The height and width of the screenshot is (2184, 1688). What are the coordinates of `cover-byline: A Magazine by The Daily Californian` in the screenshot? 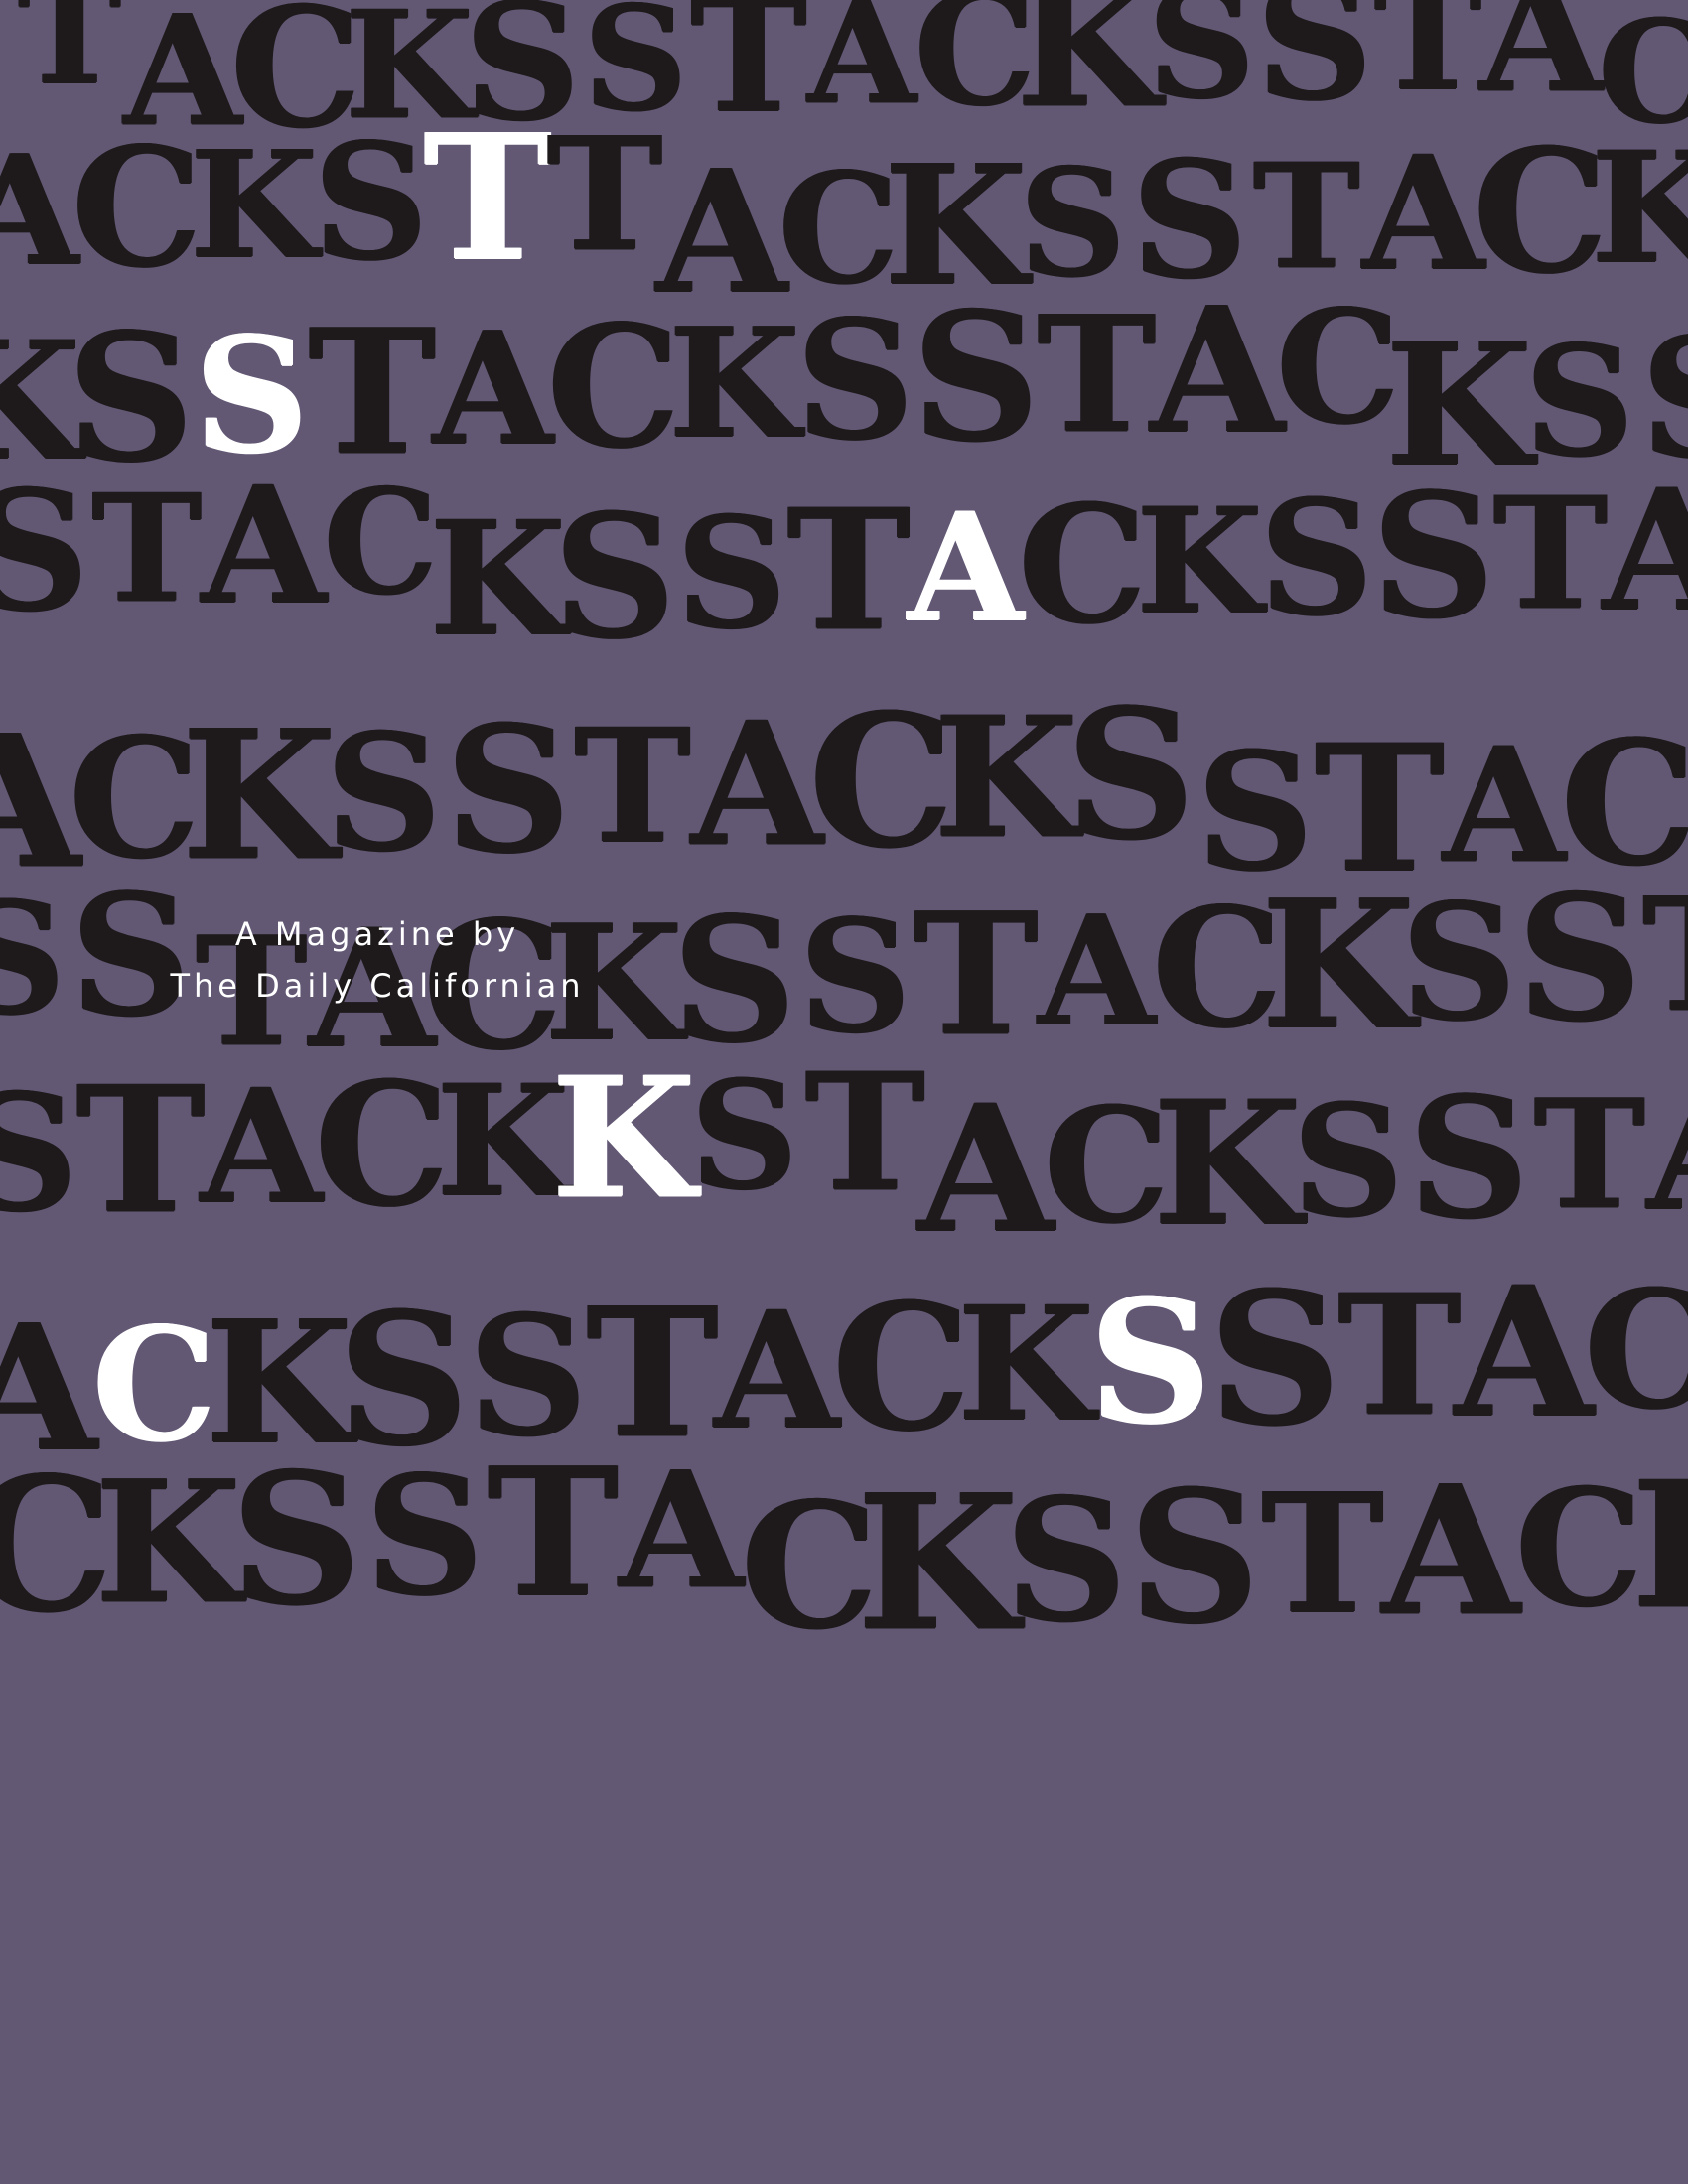 It's located at (377, 960).